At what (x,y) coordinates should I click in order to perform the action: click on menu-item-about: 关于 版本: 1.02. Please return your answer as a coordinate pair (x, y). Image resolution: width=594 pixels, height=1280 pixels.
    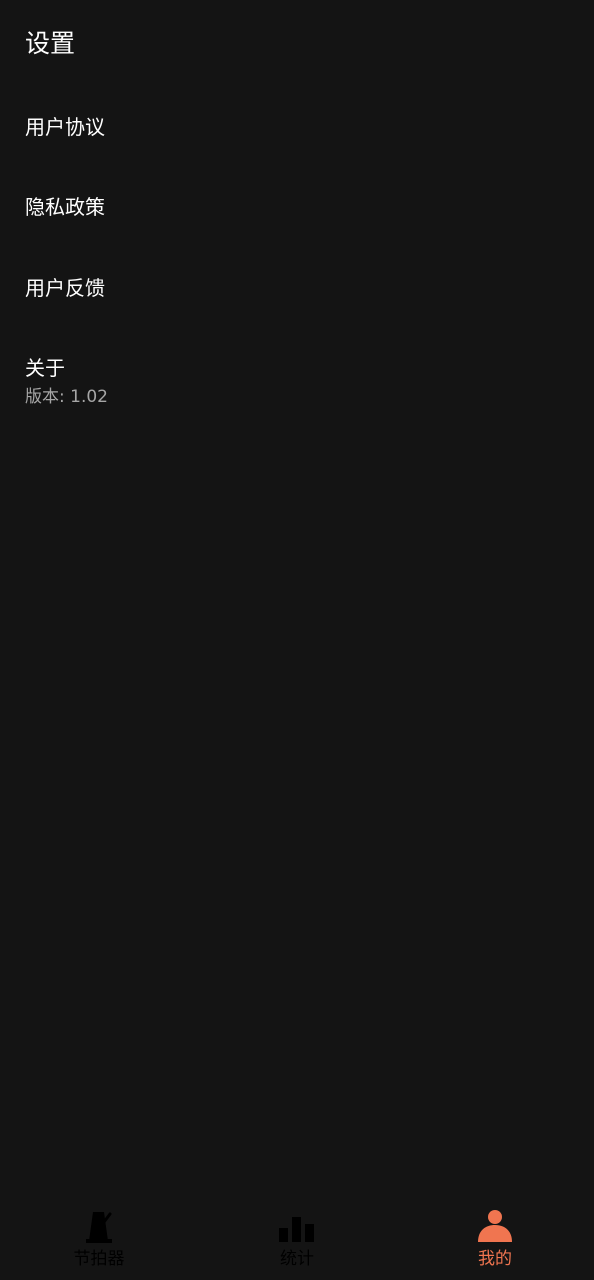
    Looking at the image, I should click on (297, 381).